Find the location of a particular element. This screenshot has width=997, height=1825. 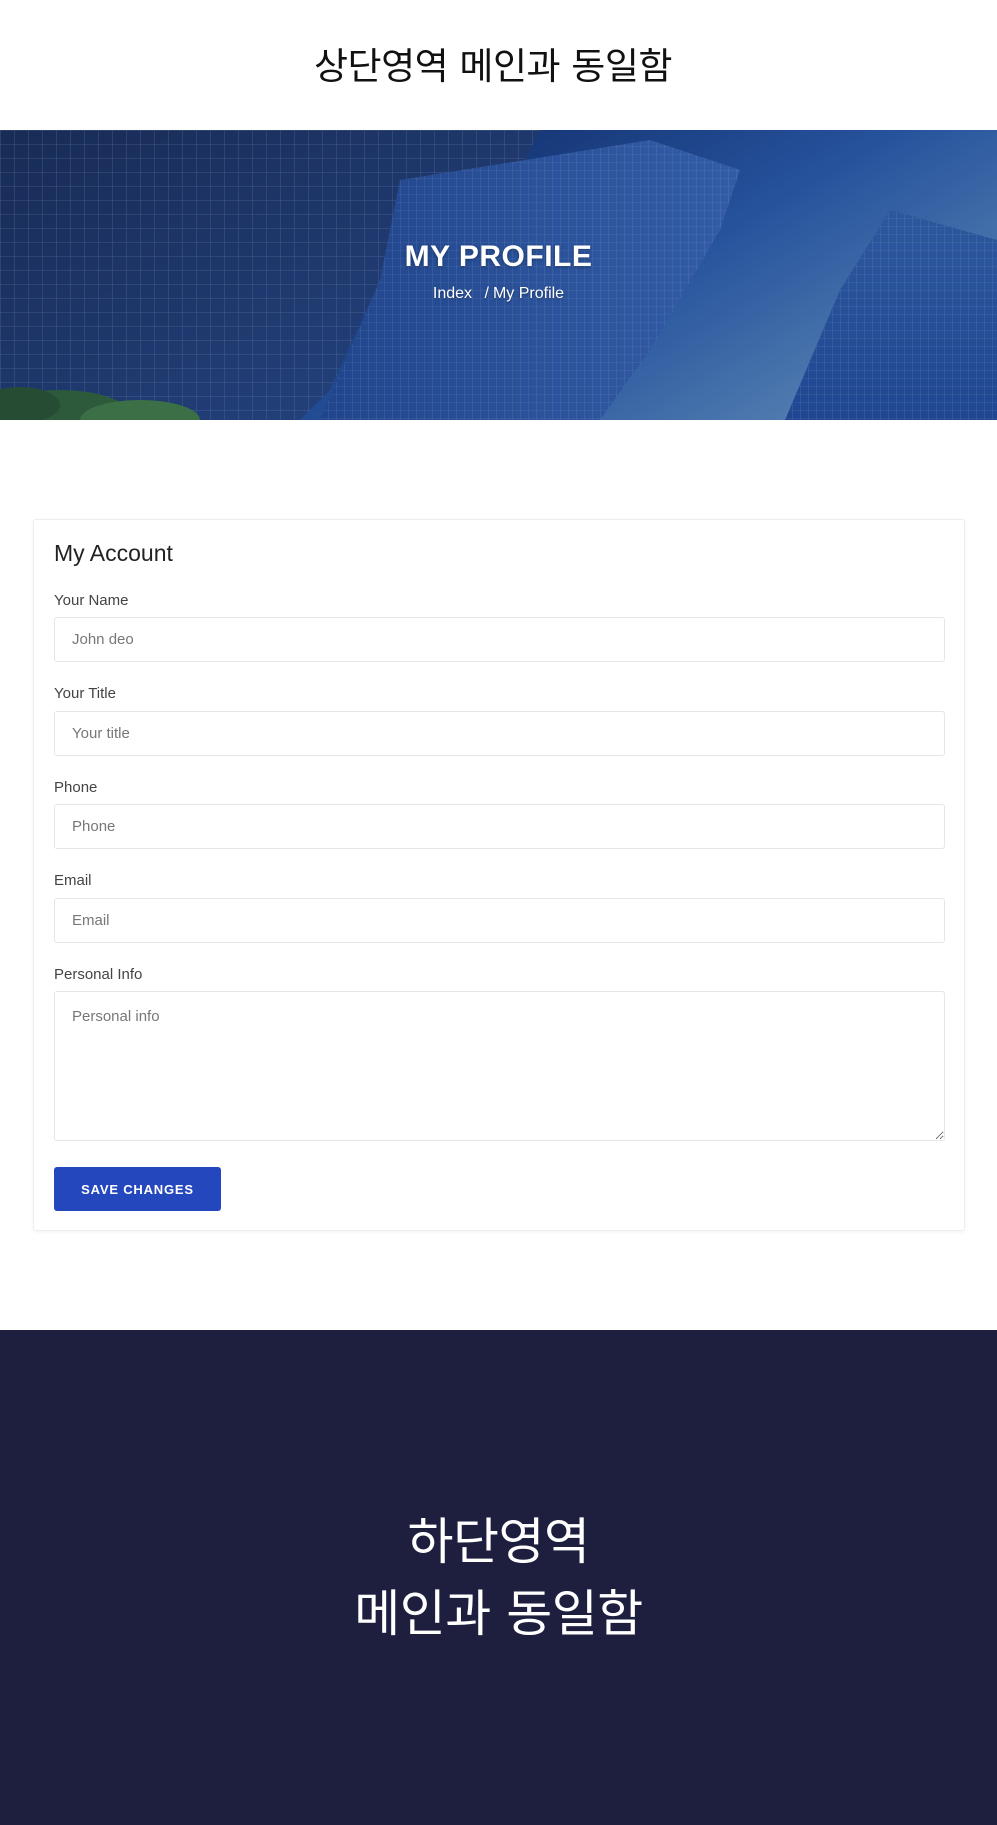

breadcrumb: Index / My Profile is located at coordinates (498, 294).